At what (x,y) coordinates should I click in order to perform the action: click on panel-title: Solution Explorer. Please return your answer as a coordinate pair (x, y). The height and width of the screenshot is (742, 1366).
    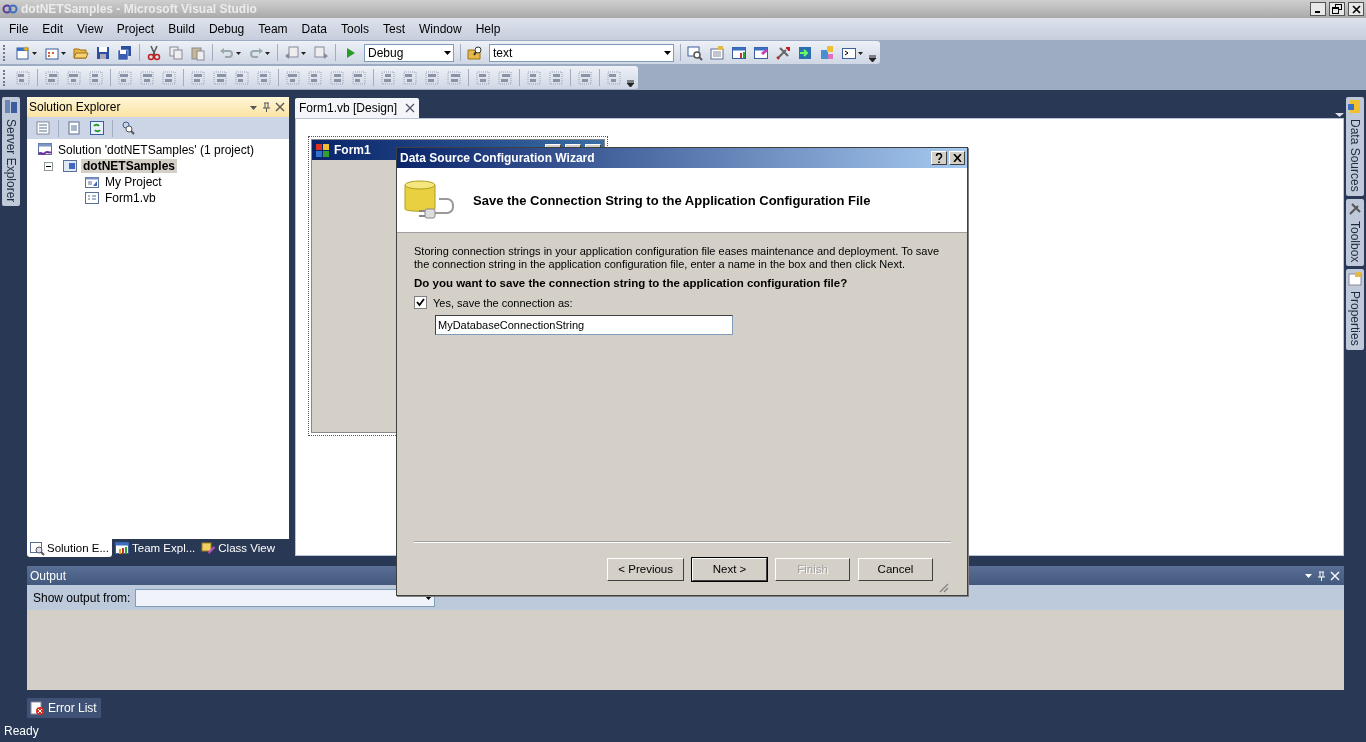
    Looking at the image, I should click on (75, 107).